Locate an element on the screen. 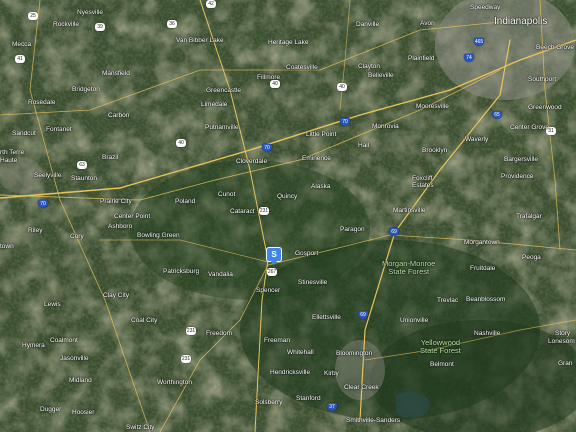 Image resolution: width=576 pixels, height=432 pixels. place-label: Avon is located at coordinates (427, 23).